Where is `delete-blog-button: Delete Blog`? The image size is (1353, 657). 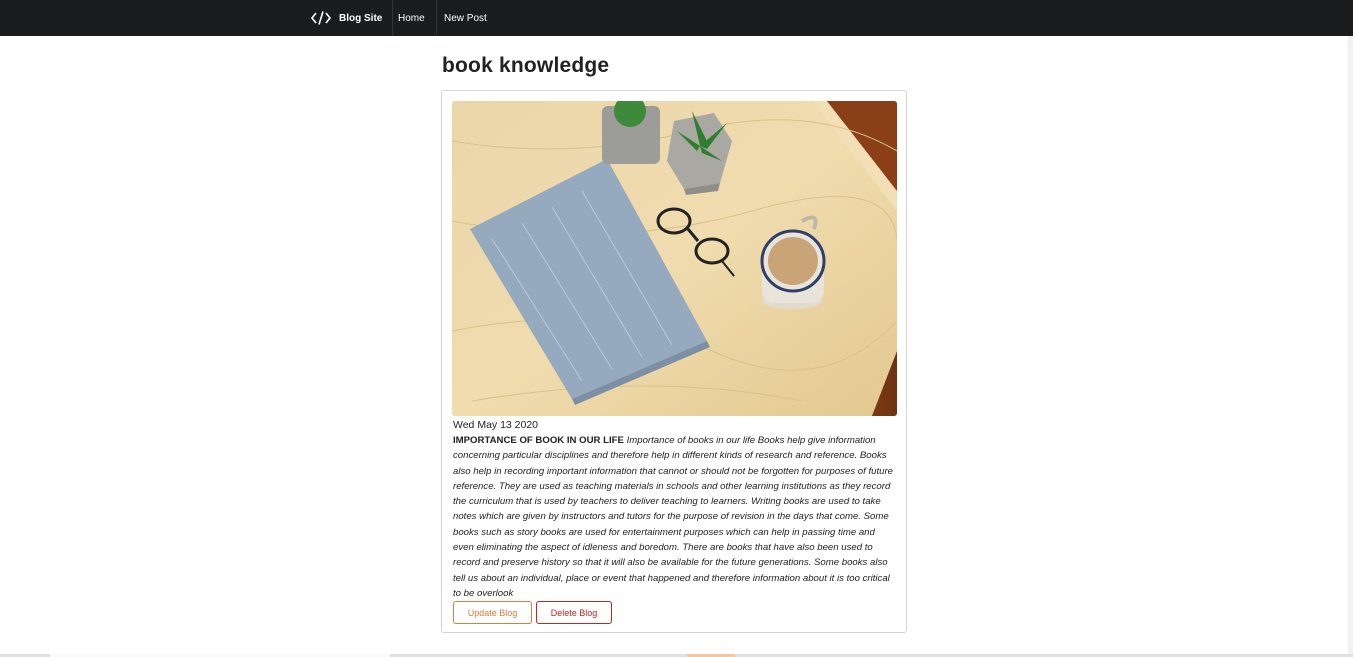 delete-blog-button: Delete Blog is located at coordinates (574, 612).